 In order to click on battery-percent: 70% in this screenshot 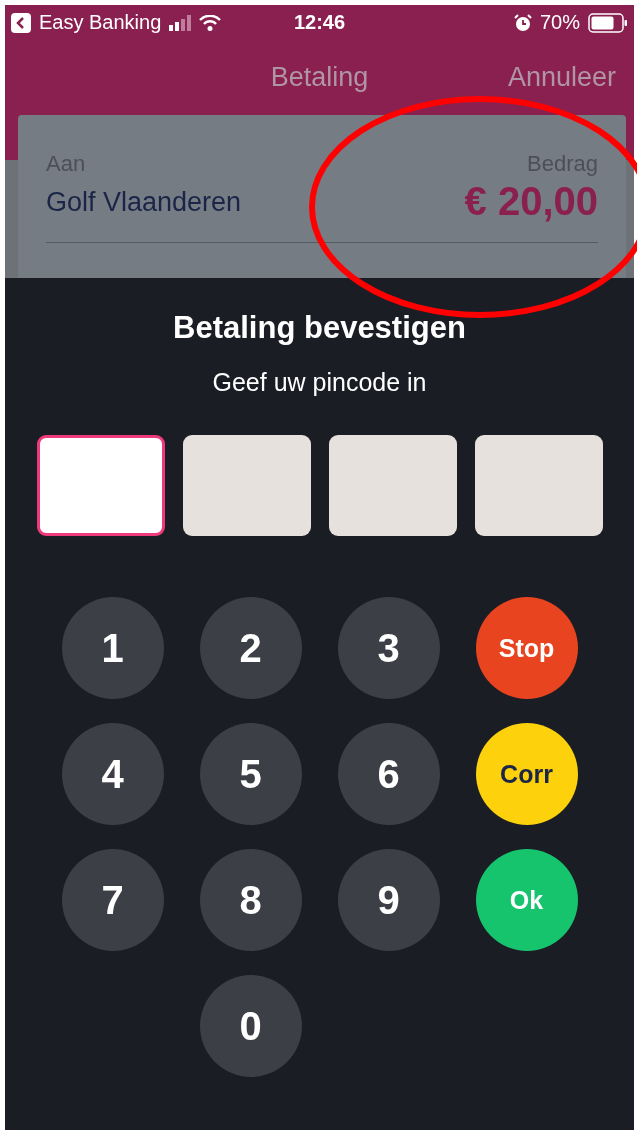, I will do `click(559, 22)`.